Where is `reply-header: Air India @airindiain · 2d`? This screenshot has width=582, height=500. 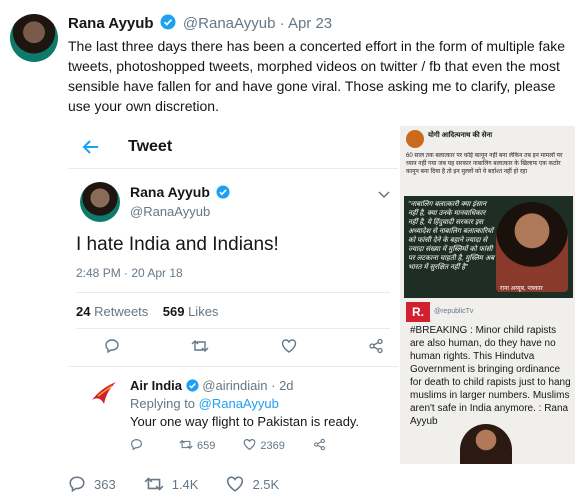
reply-header: Air India @airindiain · 2d is located at coordinates (212, 386).